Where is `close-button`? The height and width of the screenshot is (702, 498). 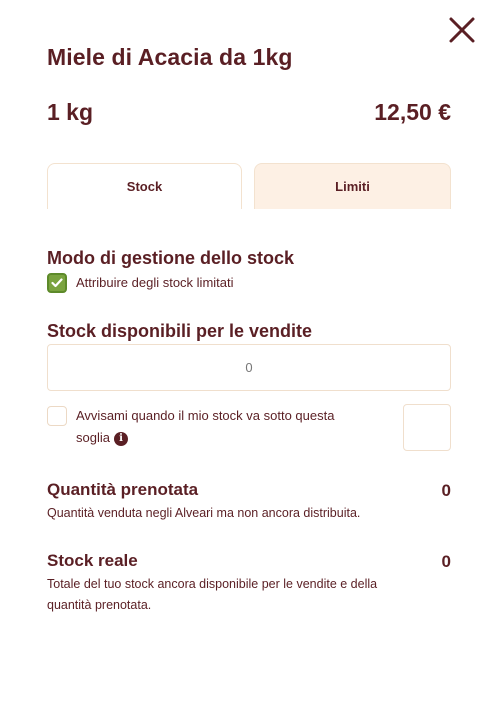 close-button is located at coordinates (462, 30).